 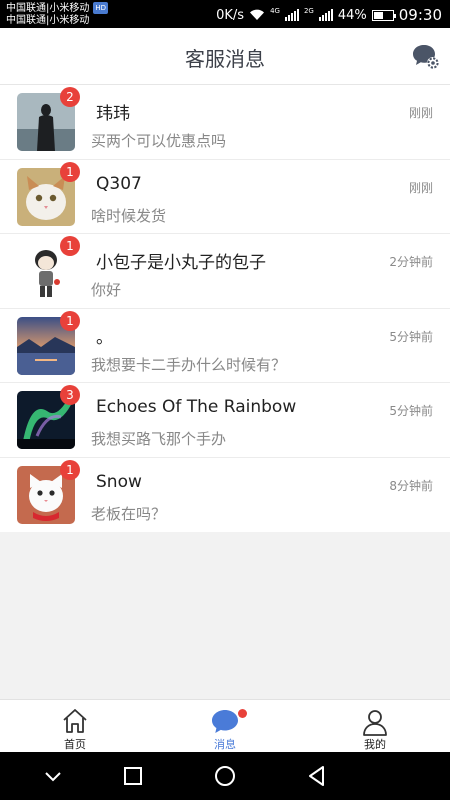 I want to click on network-speed: 0K/s, so click(x=230, y=15).